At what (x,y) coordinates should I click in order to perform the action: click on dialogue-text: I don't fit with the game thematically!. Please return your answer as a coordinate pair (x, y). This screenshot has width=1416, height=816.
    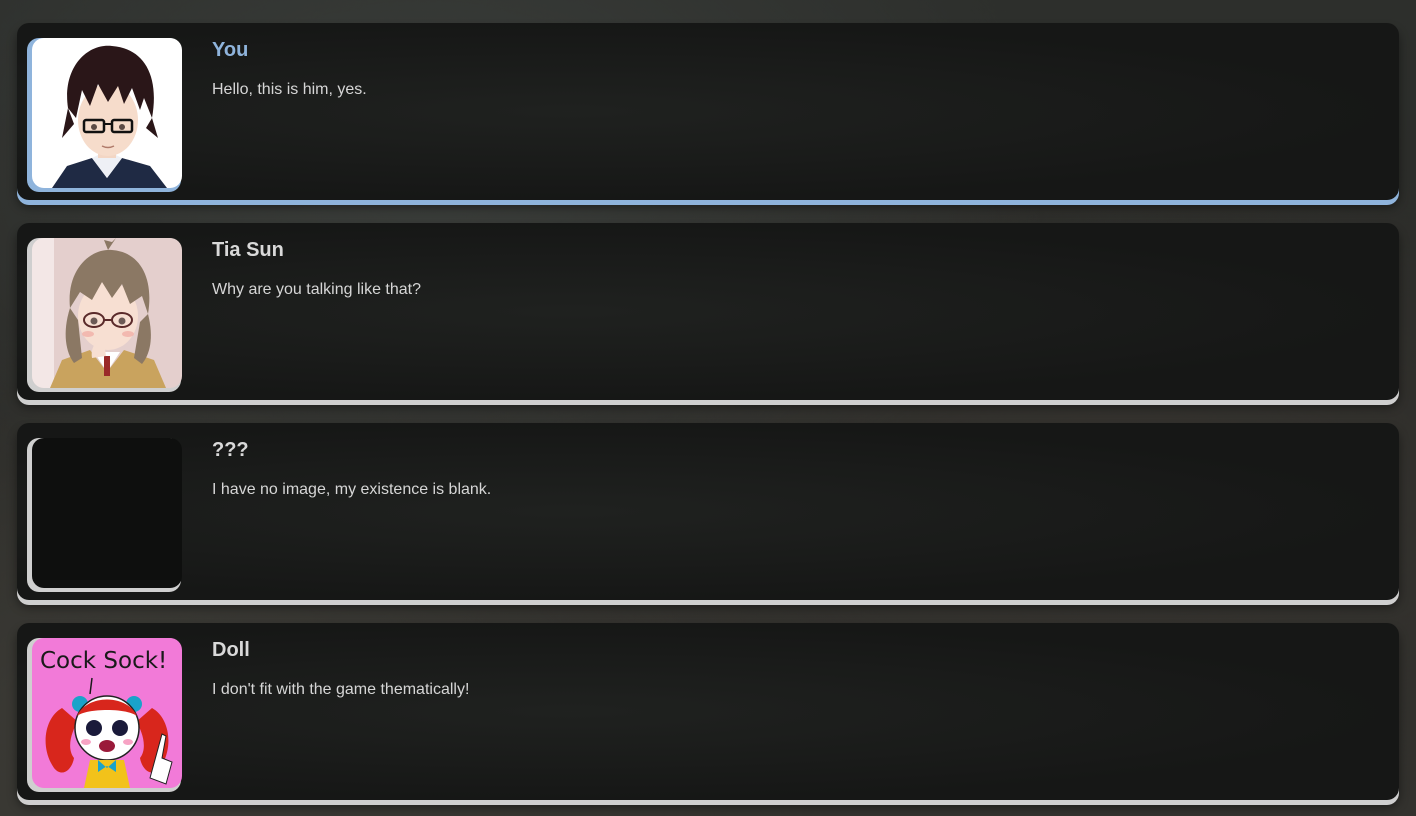
    Looking at the image, I should click on (341, 689).